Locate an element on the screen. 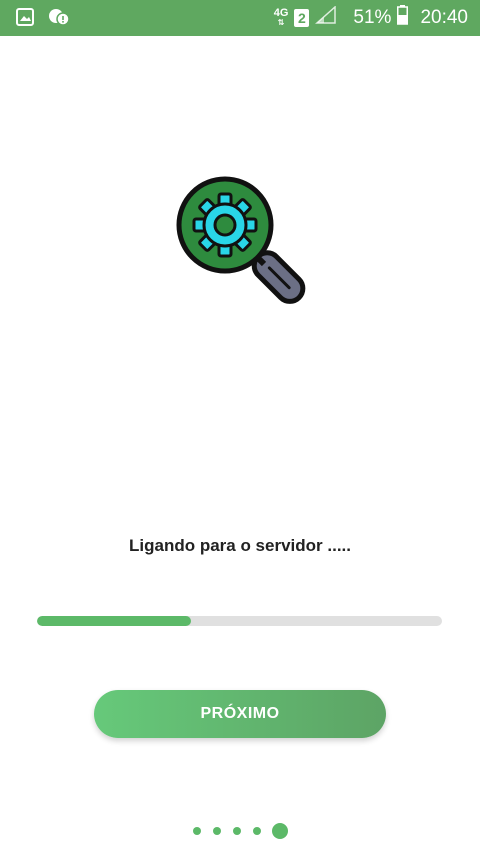 The width and height of the screenshot is (480, 853). status-bar-left is located at coordinates (43, 19).